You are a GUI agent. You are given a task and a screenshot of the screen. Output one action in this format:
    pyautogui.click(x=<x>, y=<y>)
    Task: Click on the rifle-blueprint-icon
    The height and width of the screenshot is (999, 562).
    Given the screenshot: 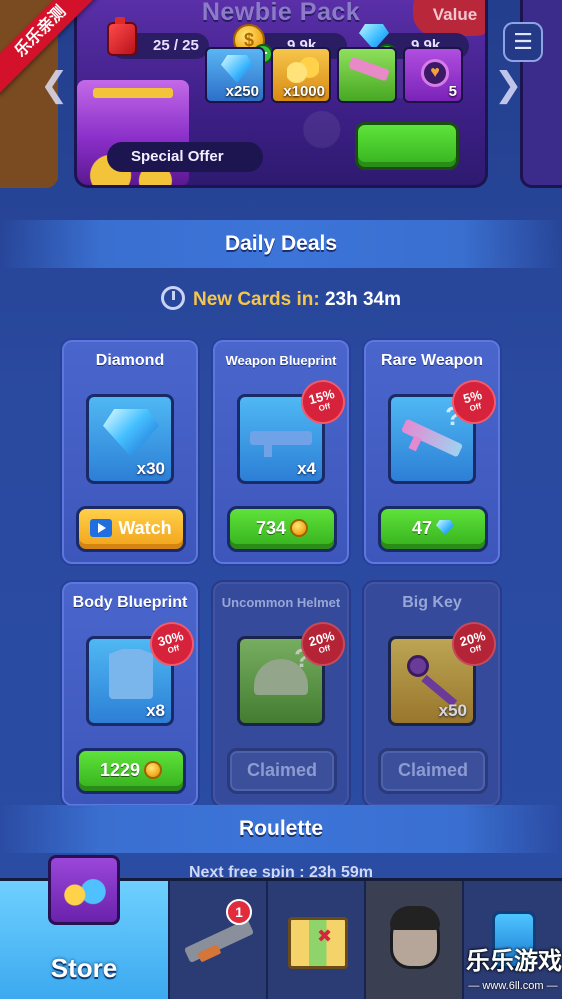 What is the action you would take?
    pyautogui.click(x=281, y=444)
    